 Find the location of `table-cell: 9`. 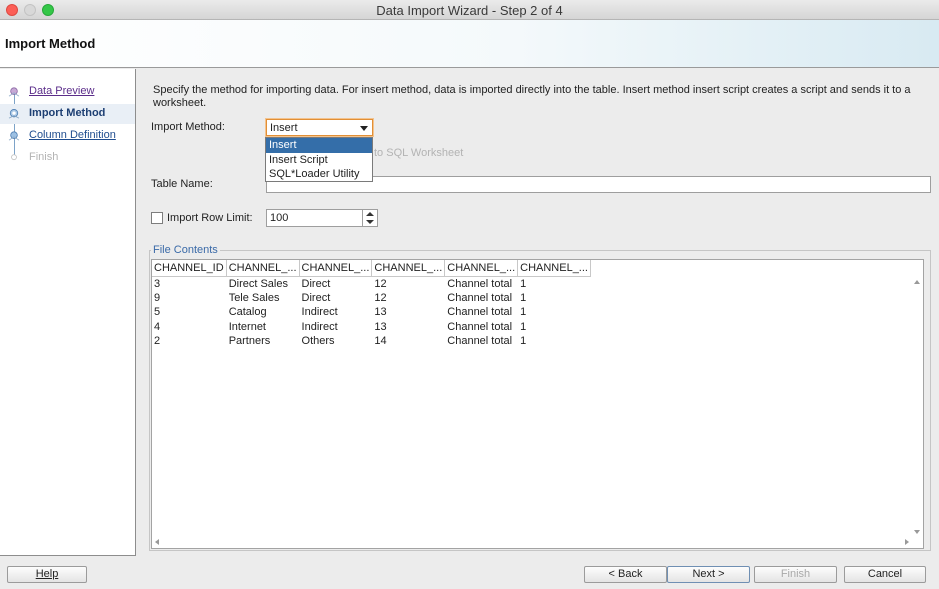

table-cell: 9 is located at coordinates (189, 297).